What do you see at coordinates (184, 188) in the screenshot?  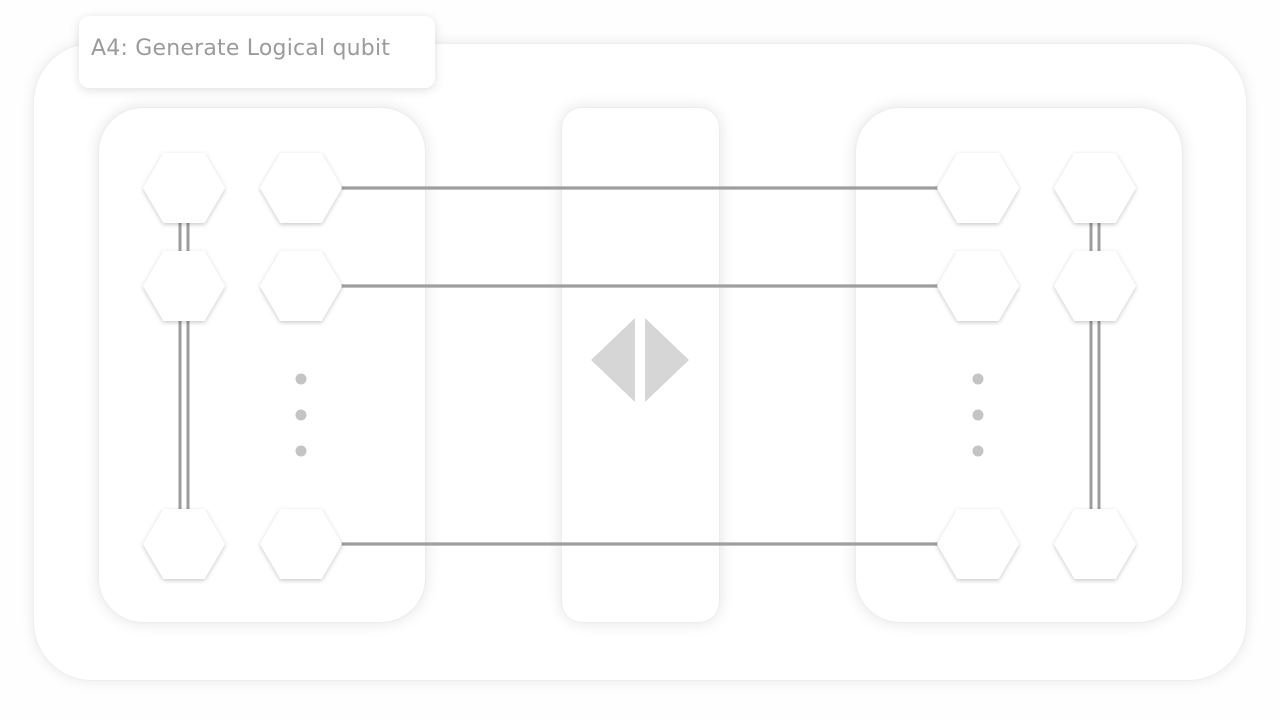 I see `left-qubit-hexagon-r1-c1` at bounding box center [184, 188].